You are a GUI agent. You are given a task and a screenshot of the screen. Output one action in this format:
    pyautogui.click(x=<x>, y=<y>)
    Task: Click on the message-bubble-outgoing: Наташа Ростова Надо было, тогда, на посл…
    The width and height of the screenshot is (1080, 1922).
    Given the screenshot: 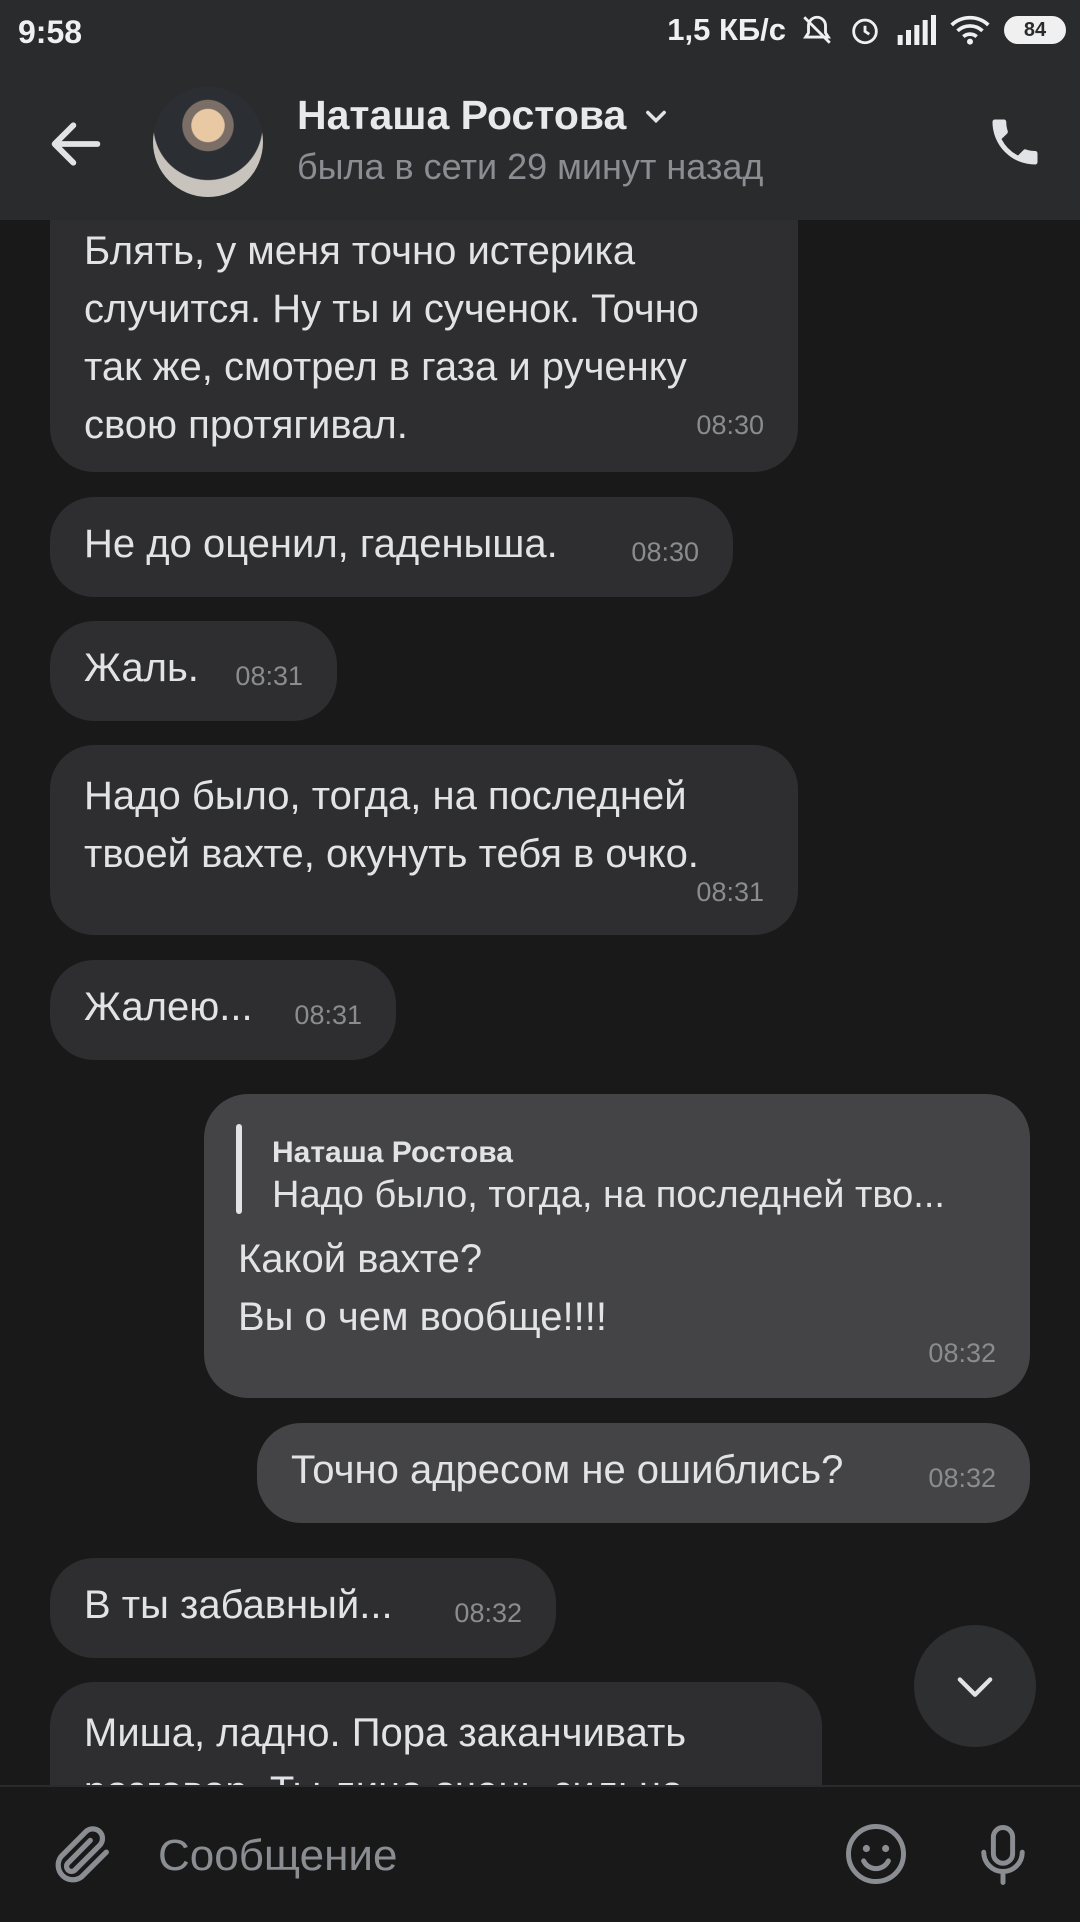 What is the action you would take?
    pyautogui.click(x=617, y=1246)
    